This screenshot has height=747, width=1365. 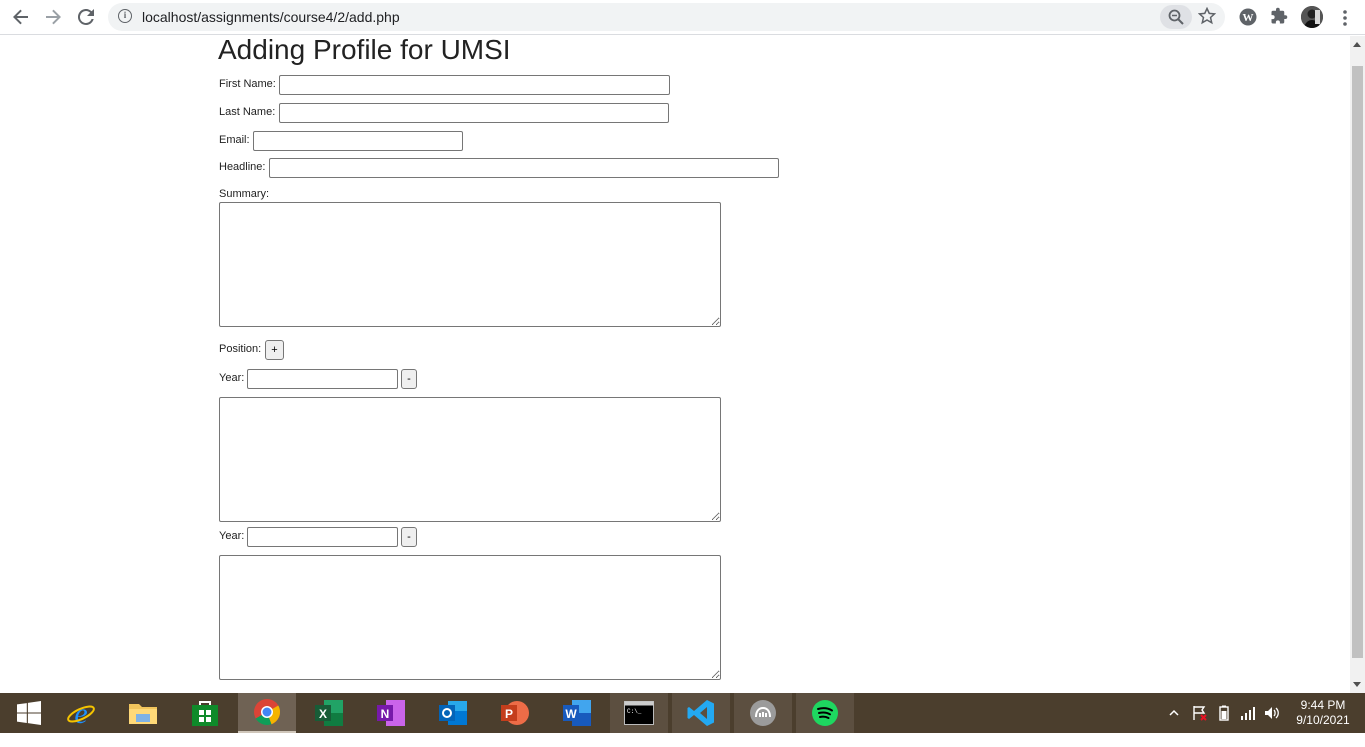 I want to click on position-2-year-input, so click(x=322, y=537).